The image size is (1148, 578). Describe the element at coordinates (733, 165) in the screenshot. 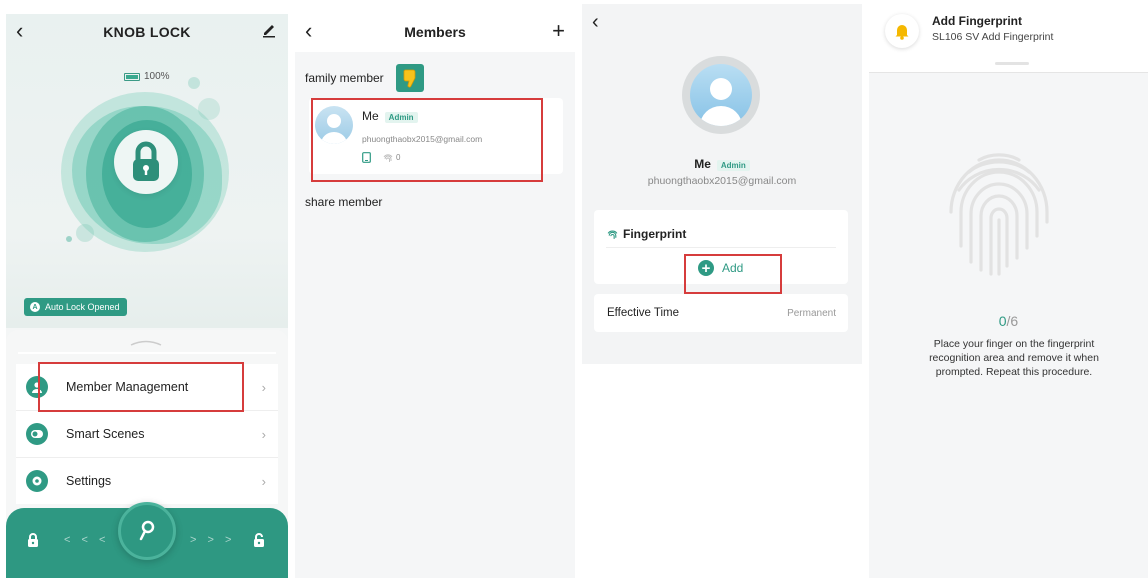

I see `admin-badge: Admin` at that location.